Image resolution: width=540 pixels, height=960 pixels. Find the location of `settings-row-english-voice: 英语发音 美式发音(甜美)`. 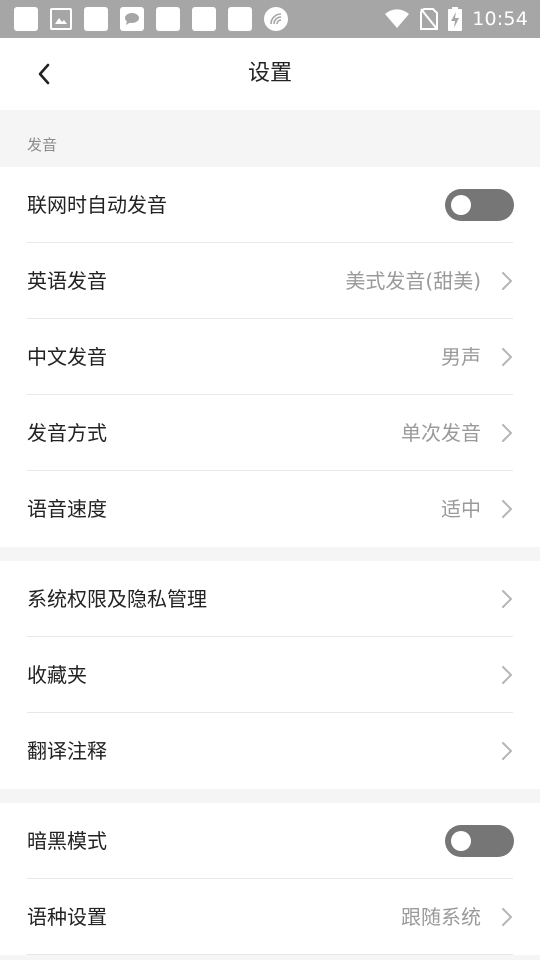

settings-row-english-voice: 英语发音 美式发音(甜美) is located at coordinates (270, 281).